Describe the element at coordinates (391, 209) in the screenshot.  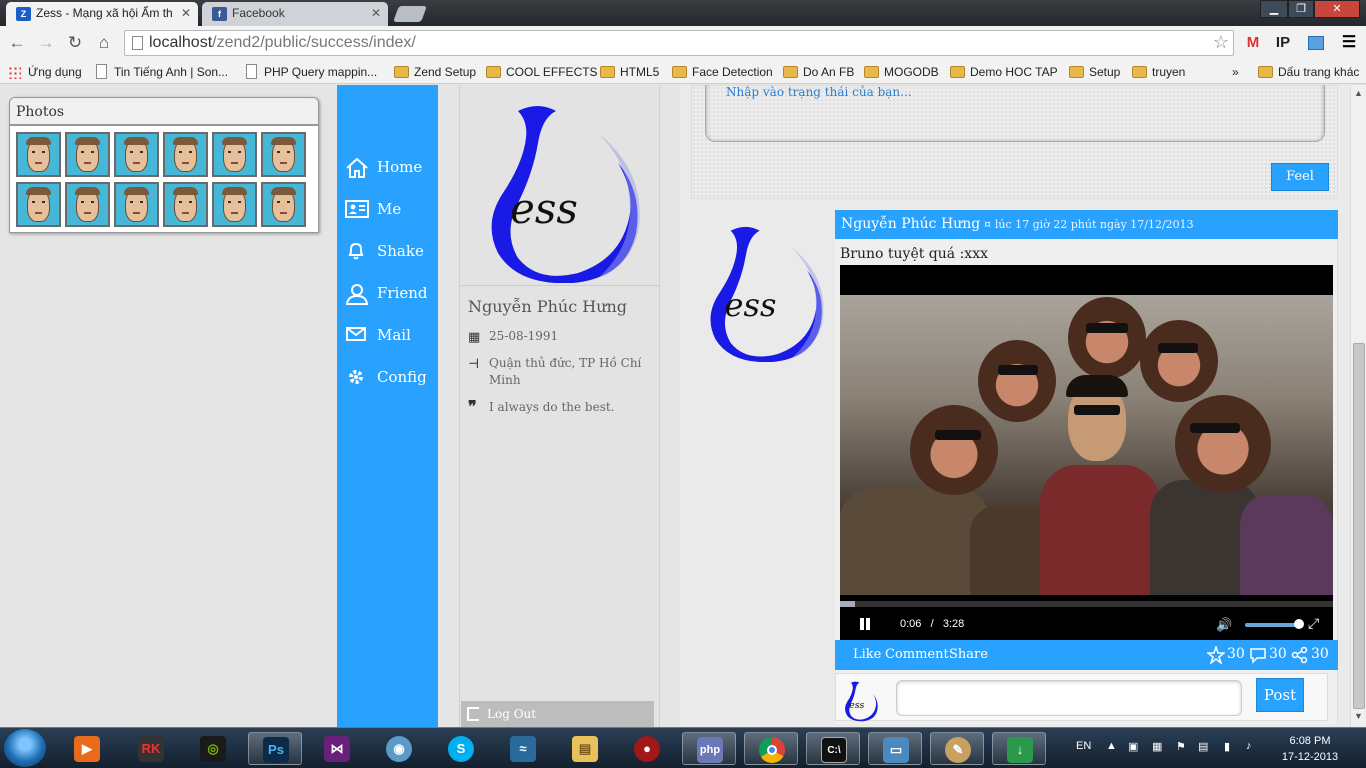
I see `nav-me: Me` at that location.